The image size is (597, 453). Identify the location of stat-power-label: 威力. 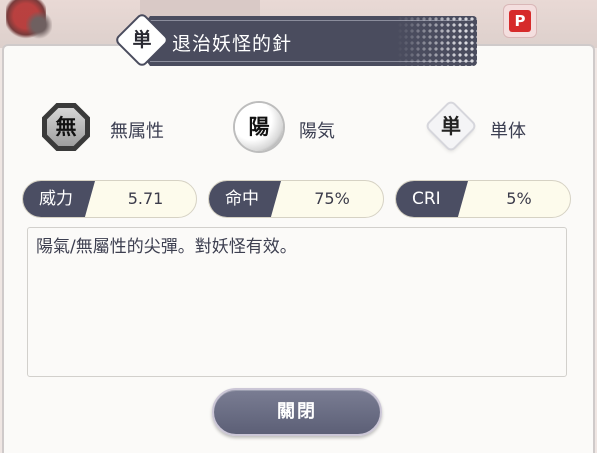
(59, 199).